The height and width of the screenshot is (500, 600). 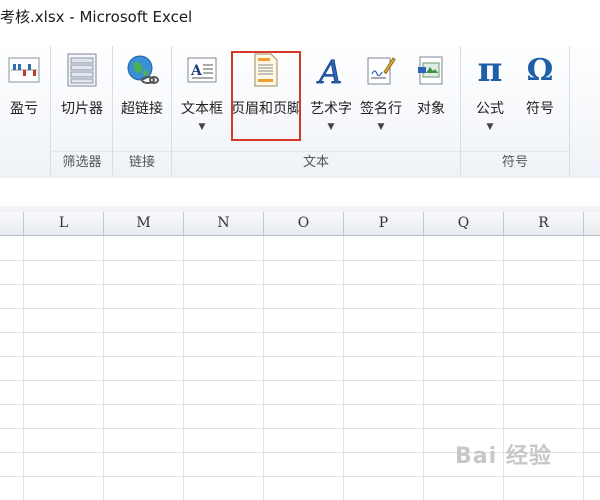 I want to click on column-header-n: N, so click(x=224, y=223).